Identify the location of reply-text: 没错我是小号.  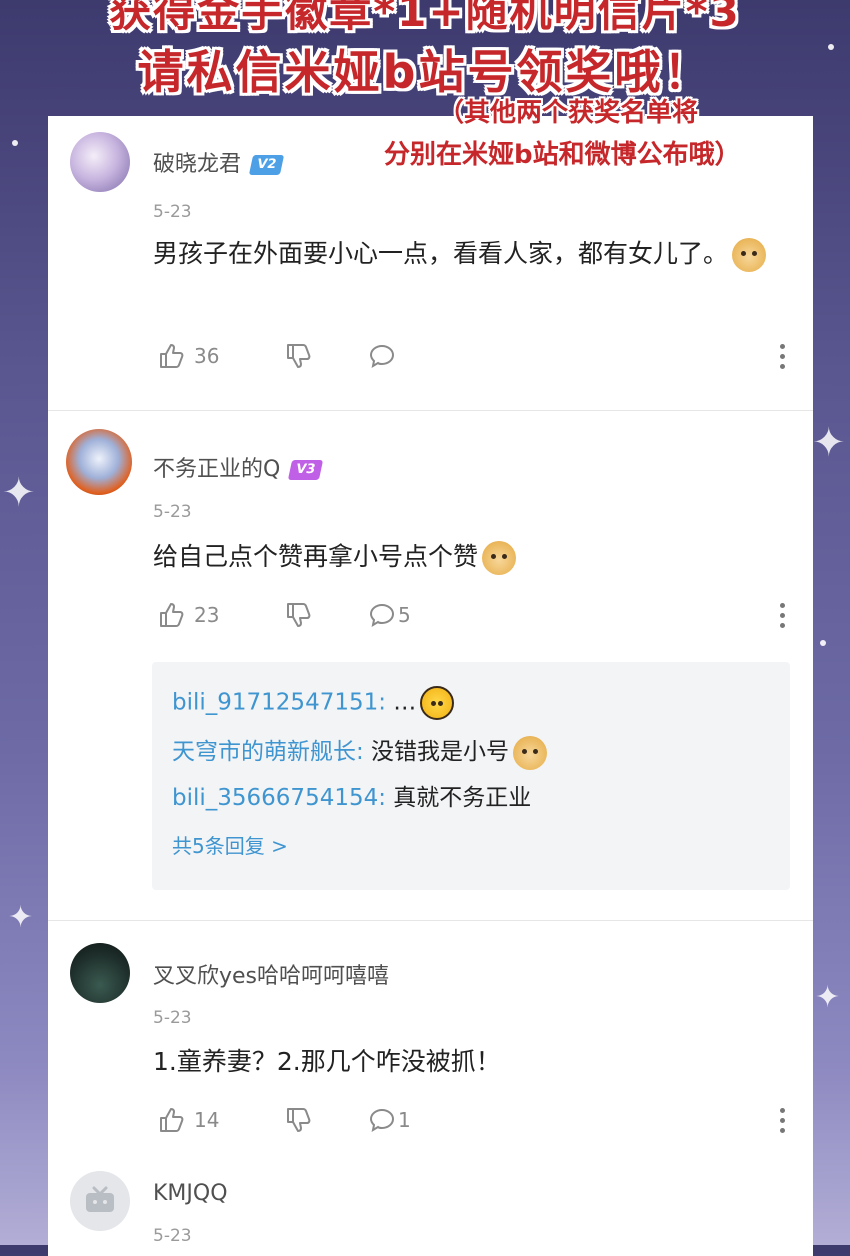
(436, 752).